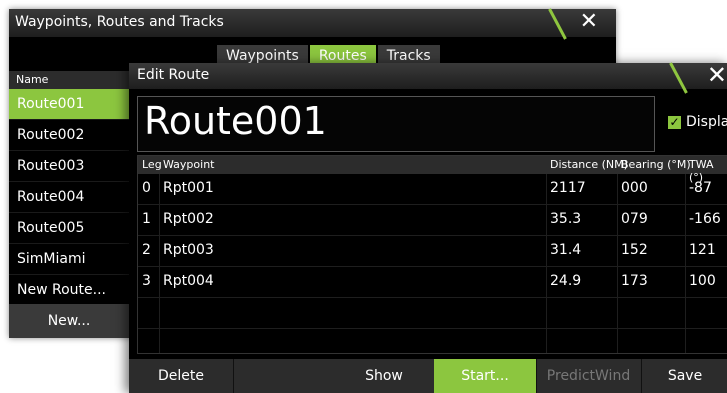 The width and height of the screenshot is (727, 393). What do you see at coordinates (566, 219) in the screenshot?
I see `cell-distance: 35.3` at bounding box center [566, 219].